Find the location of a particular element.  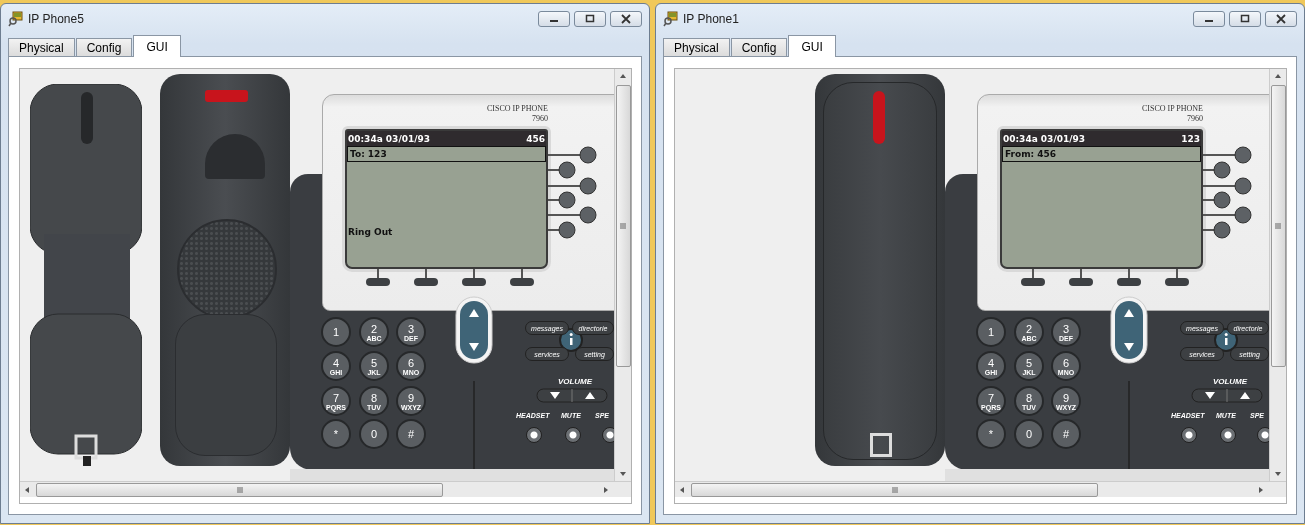

call-header: From: 456 is located at coordinates (1101, 154).